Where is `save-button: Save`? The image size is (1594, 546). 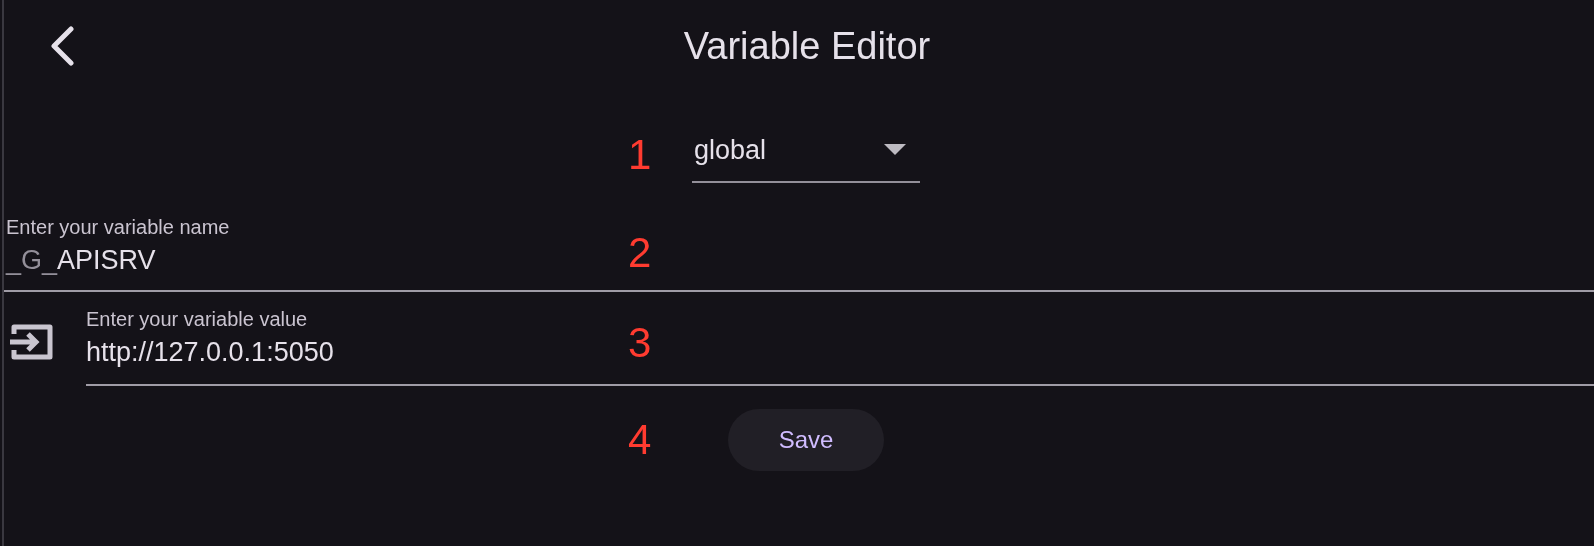 save-button: Save is located at coordinates (806, 440).